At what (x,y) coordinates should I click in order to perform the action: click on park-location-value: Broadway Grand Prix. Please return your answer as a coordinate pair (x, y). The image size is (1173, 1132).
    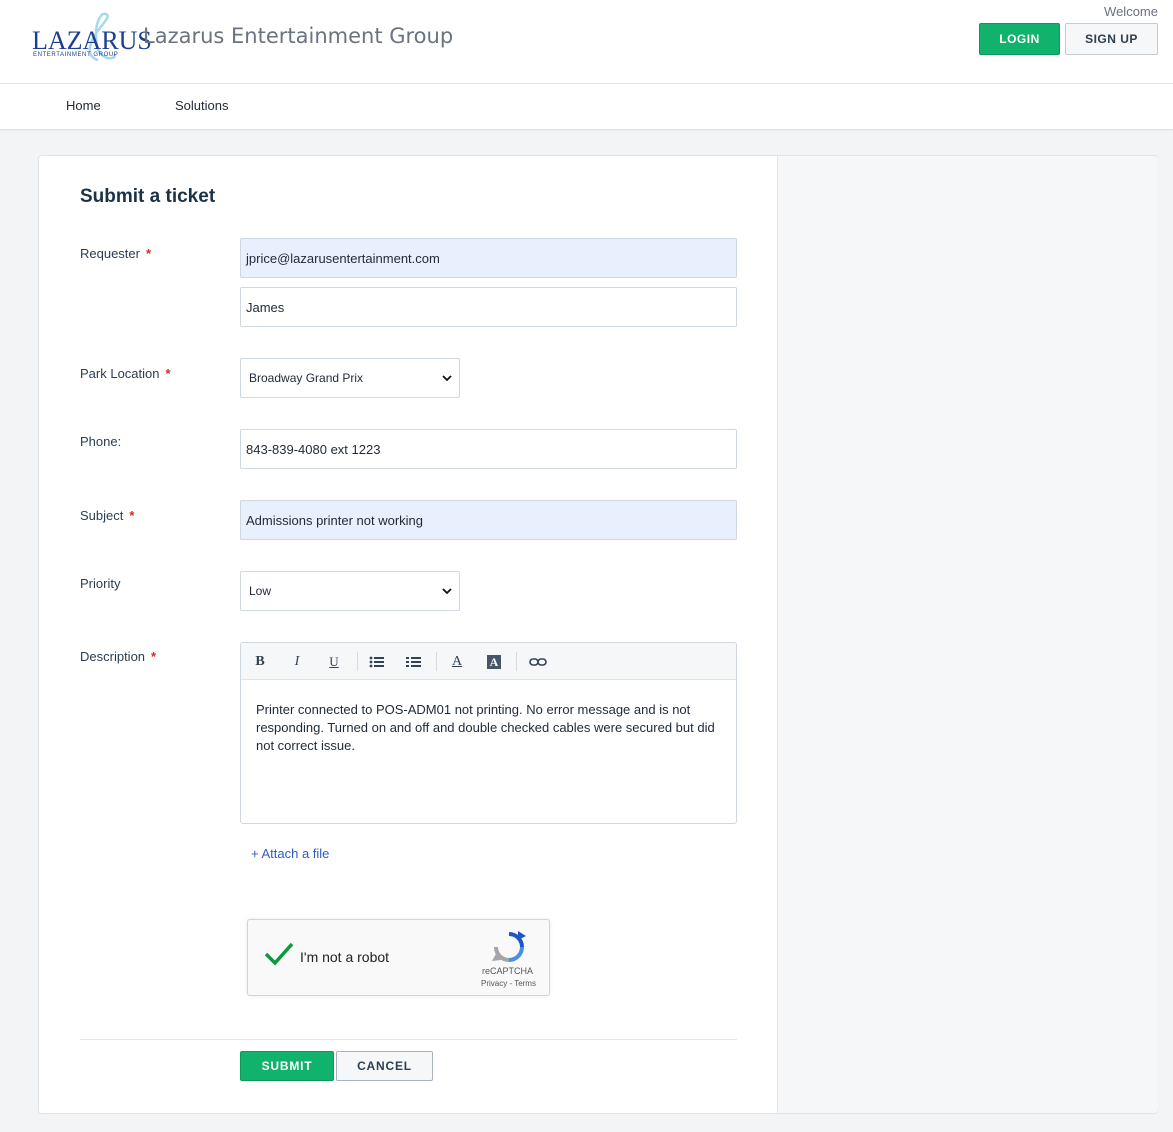
    Looking at the image, I should click on (306, 378).